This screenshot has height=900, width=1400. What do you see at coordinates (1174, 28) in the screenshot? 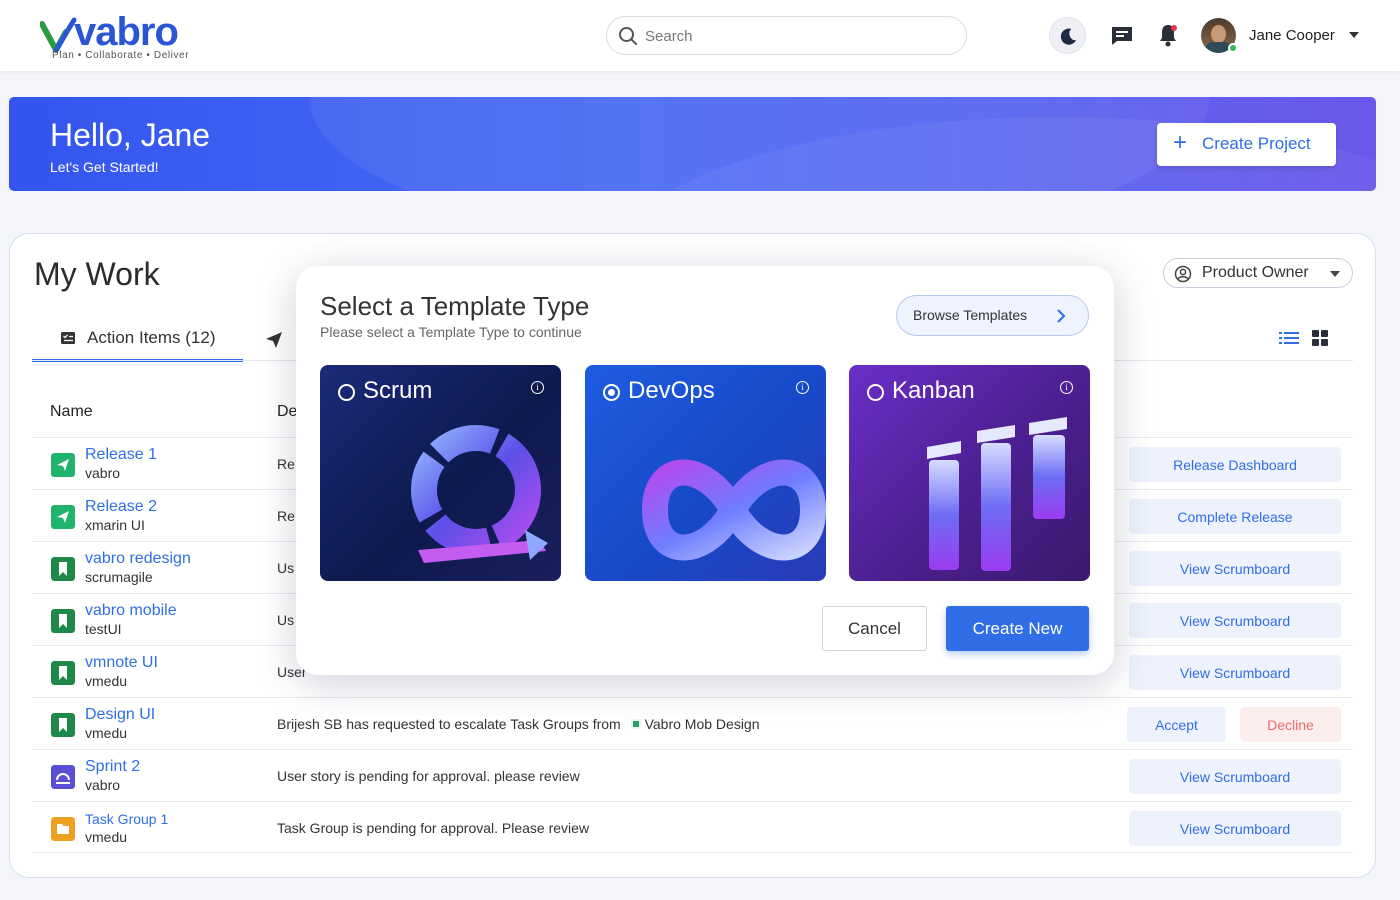
I see `notification-dot` at bounding box center [1174, 28].